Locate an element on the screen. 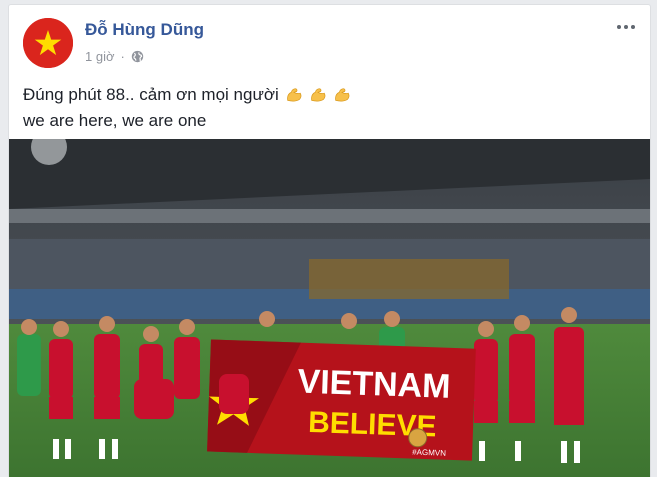  more-options-icon is located at coordinates (626, 27).